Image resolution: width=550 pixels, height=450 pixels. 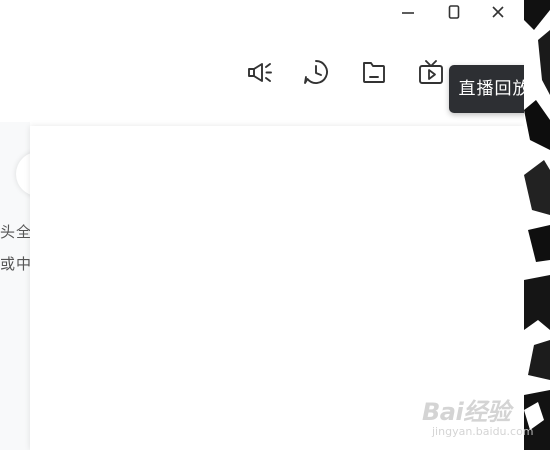 I want to click on folder-button, so click(x=374, y=72).